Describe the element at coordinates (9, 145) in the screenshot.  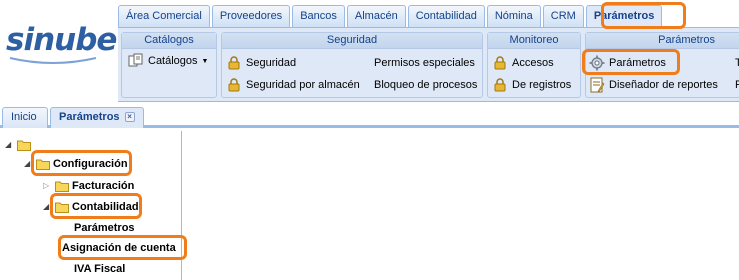
I see `expanded-arrow-icon: ◢` at that location.